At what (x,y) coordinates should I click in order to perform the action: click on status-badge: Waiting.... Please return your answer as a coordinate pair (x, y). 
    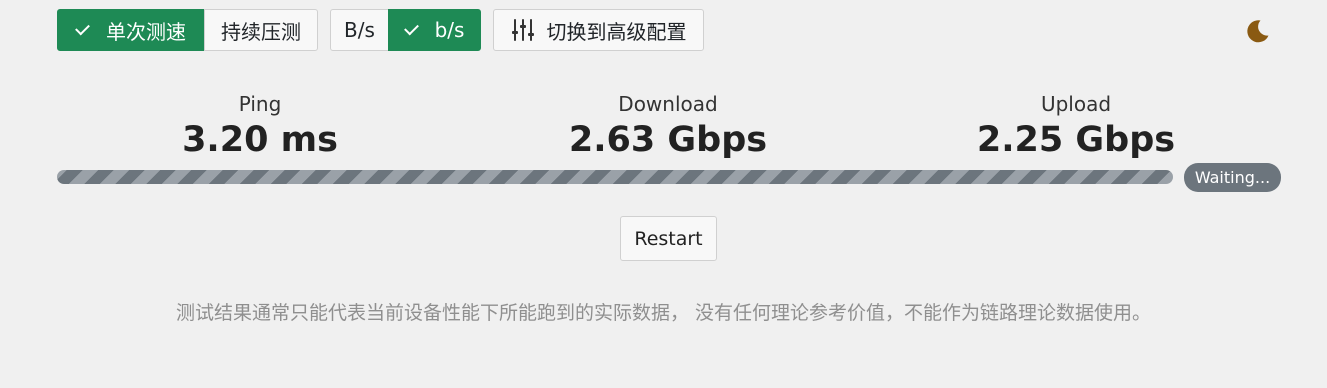
    Looking at the image, I should click on (1232, 177).